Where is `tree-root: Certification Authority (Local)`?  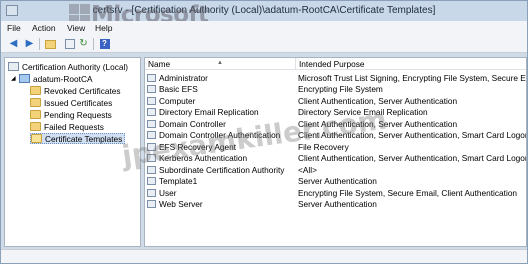 tree-root: Certification Authority (Local) is located at coordinates (68, 66).